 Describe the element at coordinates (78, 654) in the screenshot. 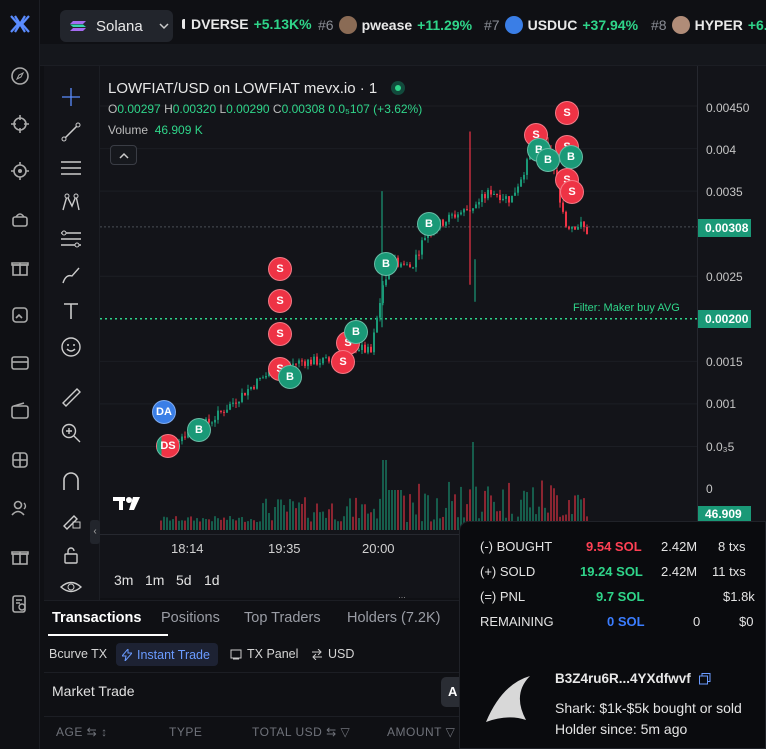

I see `bcurve-tx-button: Bcurve TX` at that location.